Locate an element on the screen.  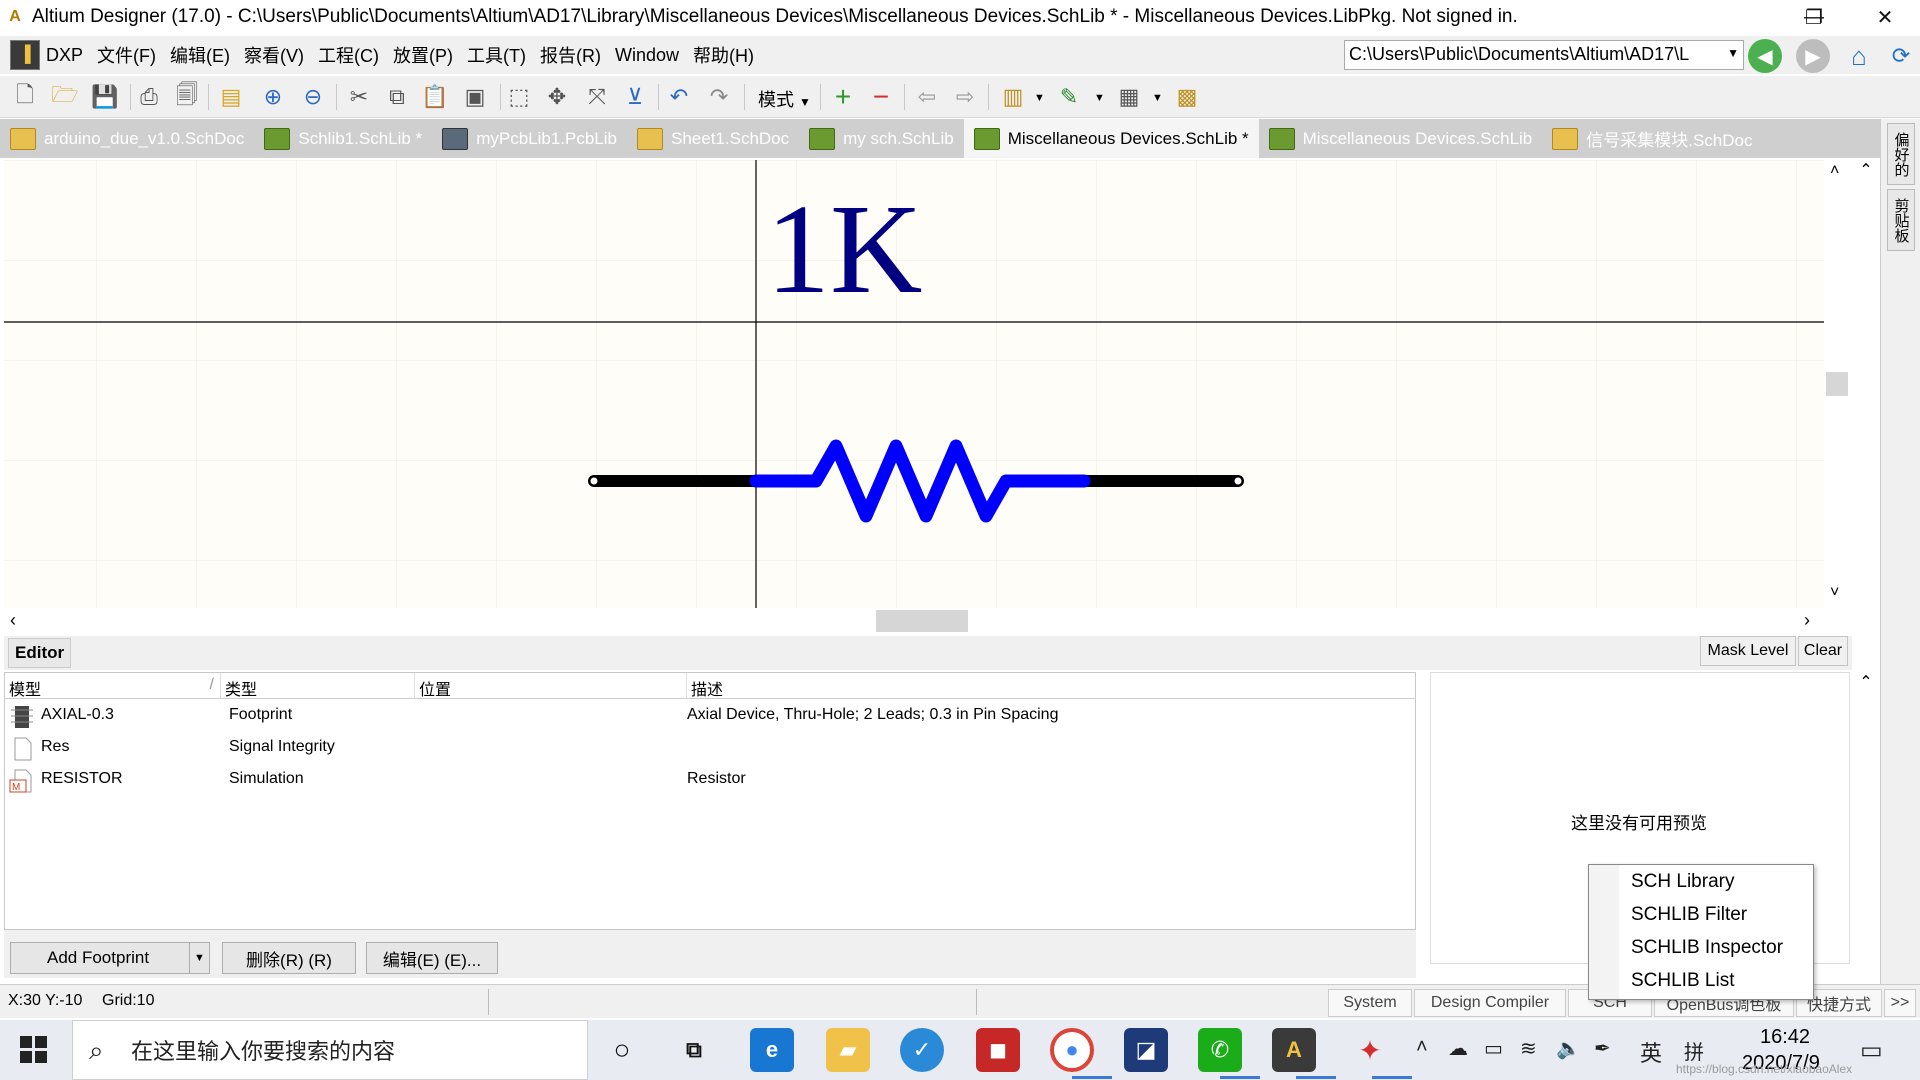
paste-icon: 📋 is located at coordinates (435, 97).